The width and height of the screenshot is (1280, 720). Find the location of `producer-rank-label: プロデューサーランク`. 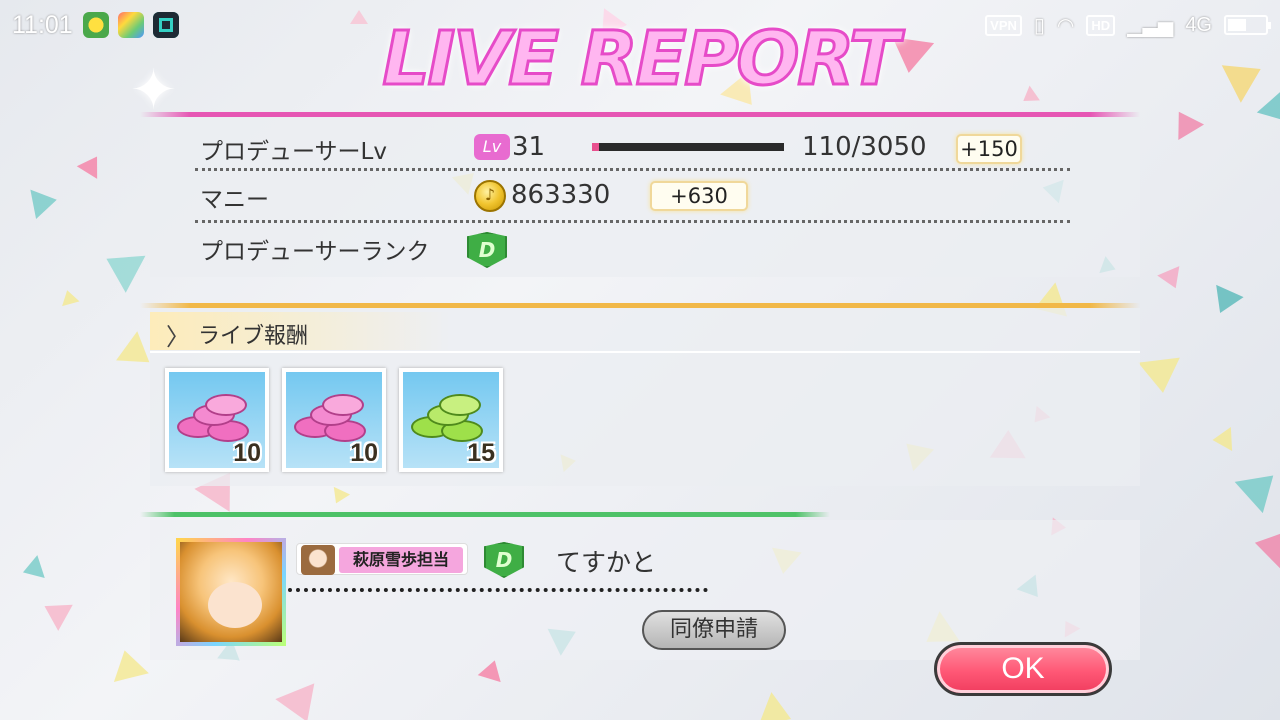

producer-rank-label: プロデューサーランク is located at coordinates (315, 252).